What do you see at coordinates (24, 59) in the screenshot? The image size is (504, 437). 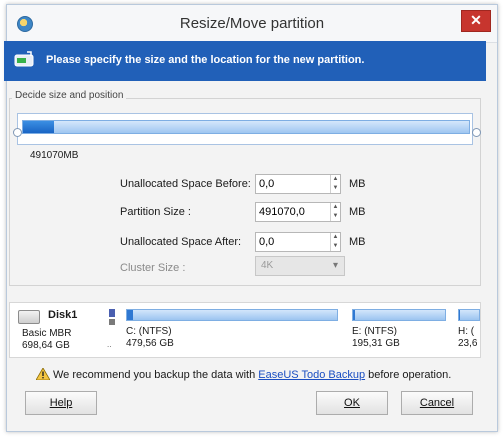 I see `partition-resize-icon` at bounding box center [24, 59].